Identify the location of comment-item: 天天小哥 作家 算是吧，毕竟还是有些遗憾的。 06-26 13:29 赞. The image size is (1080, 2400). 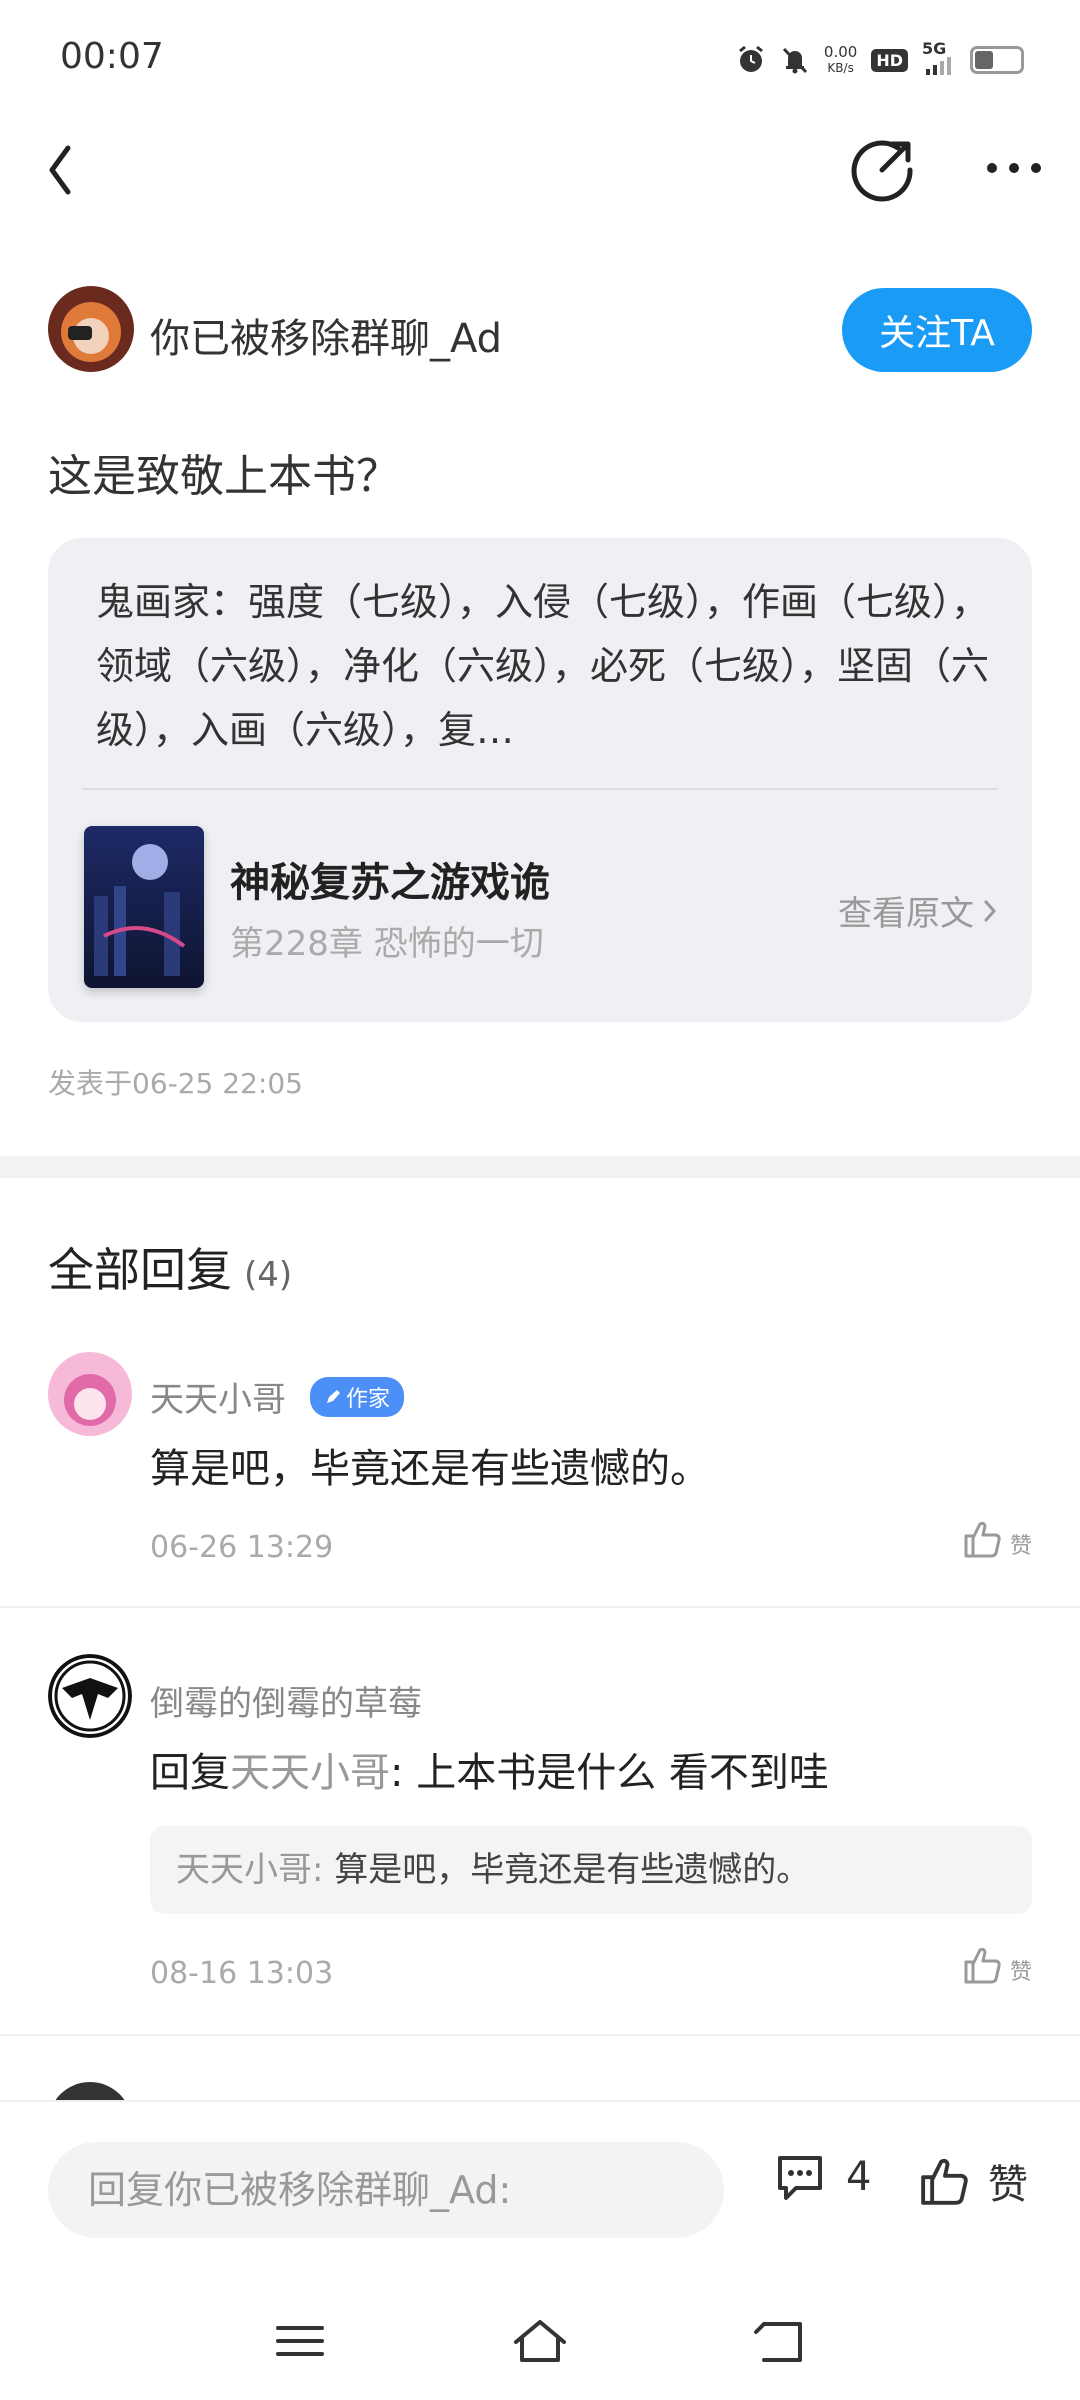
(540, 1479).